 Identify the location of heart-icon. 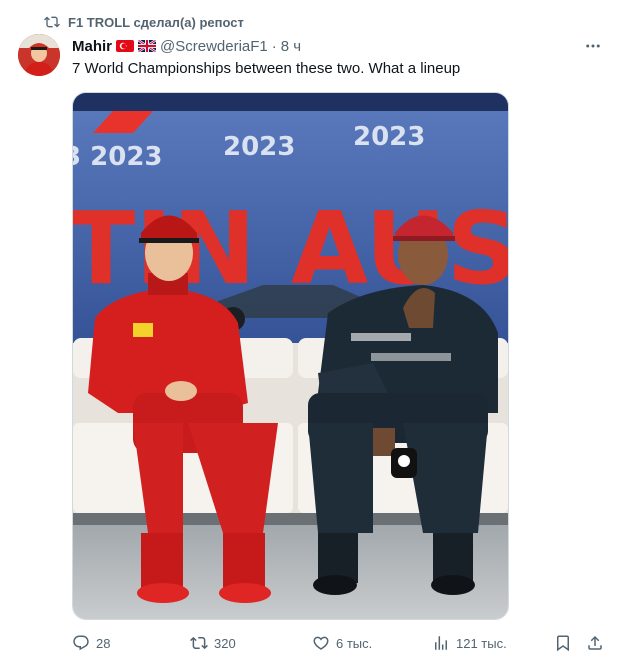
(321, 643).